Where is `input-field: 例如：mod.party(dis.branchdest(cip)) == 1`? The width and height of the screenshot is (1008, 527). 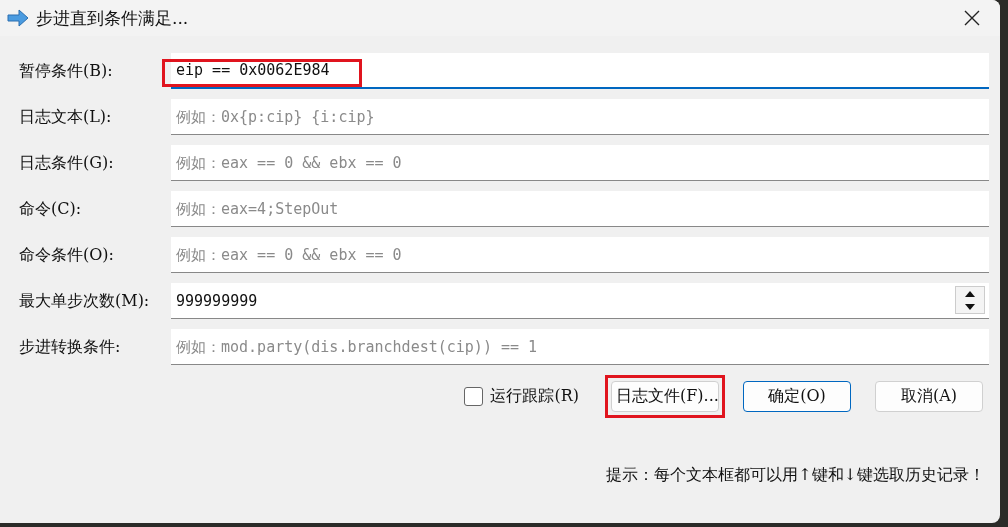 input-field: 例如：mod.party(dis.branchdest(cip)) == 1 is located at coordinates (580, 347).